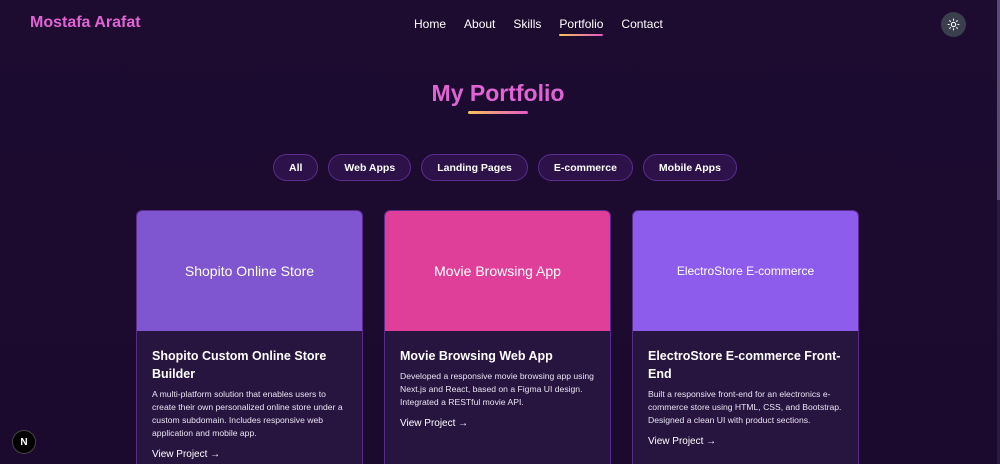  Describe the element at coordinates (24, 442) in the screenshot. I see `nextjs-dev-badge: N` at that location.